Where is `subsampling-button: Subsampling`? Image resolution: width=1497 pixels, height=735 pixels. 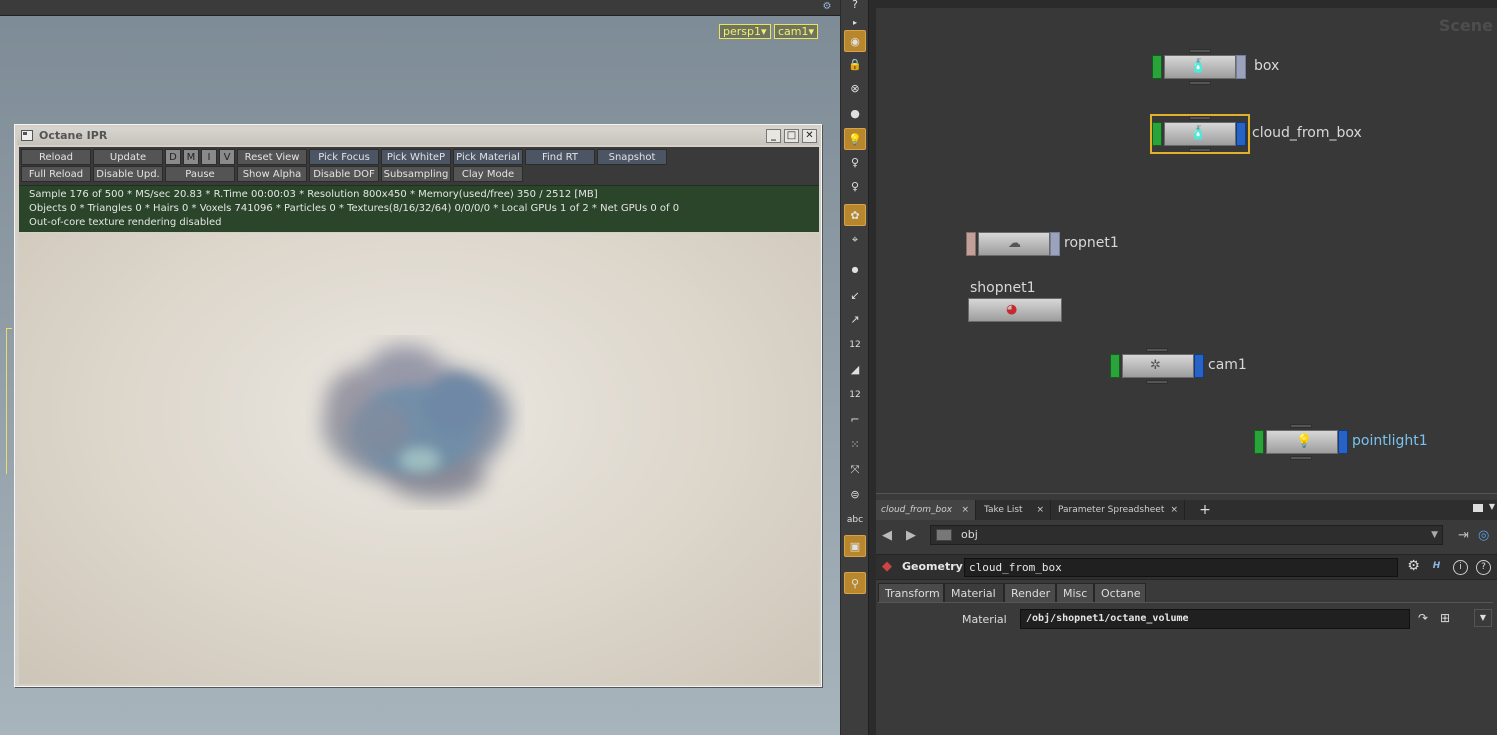 subsampling-button: Subsampling is located at coordinates (416, 174).